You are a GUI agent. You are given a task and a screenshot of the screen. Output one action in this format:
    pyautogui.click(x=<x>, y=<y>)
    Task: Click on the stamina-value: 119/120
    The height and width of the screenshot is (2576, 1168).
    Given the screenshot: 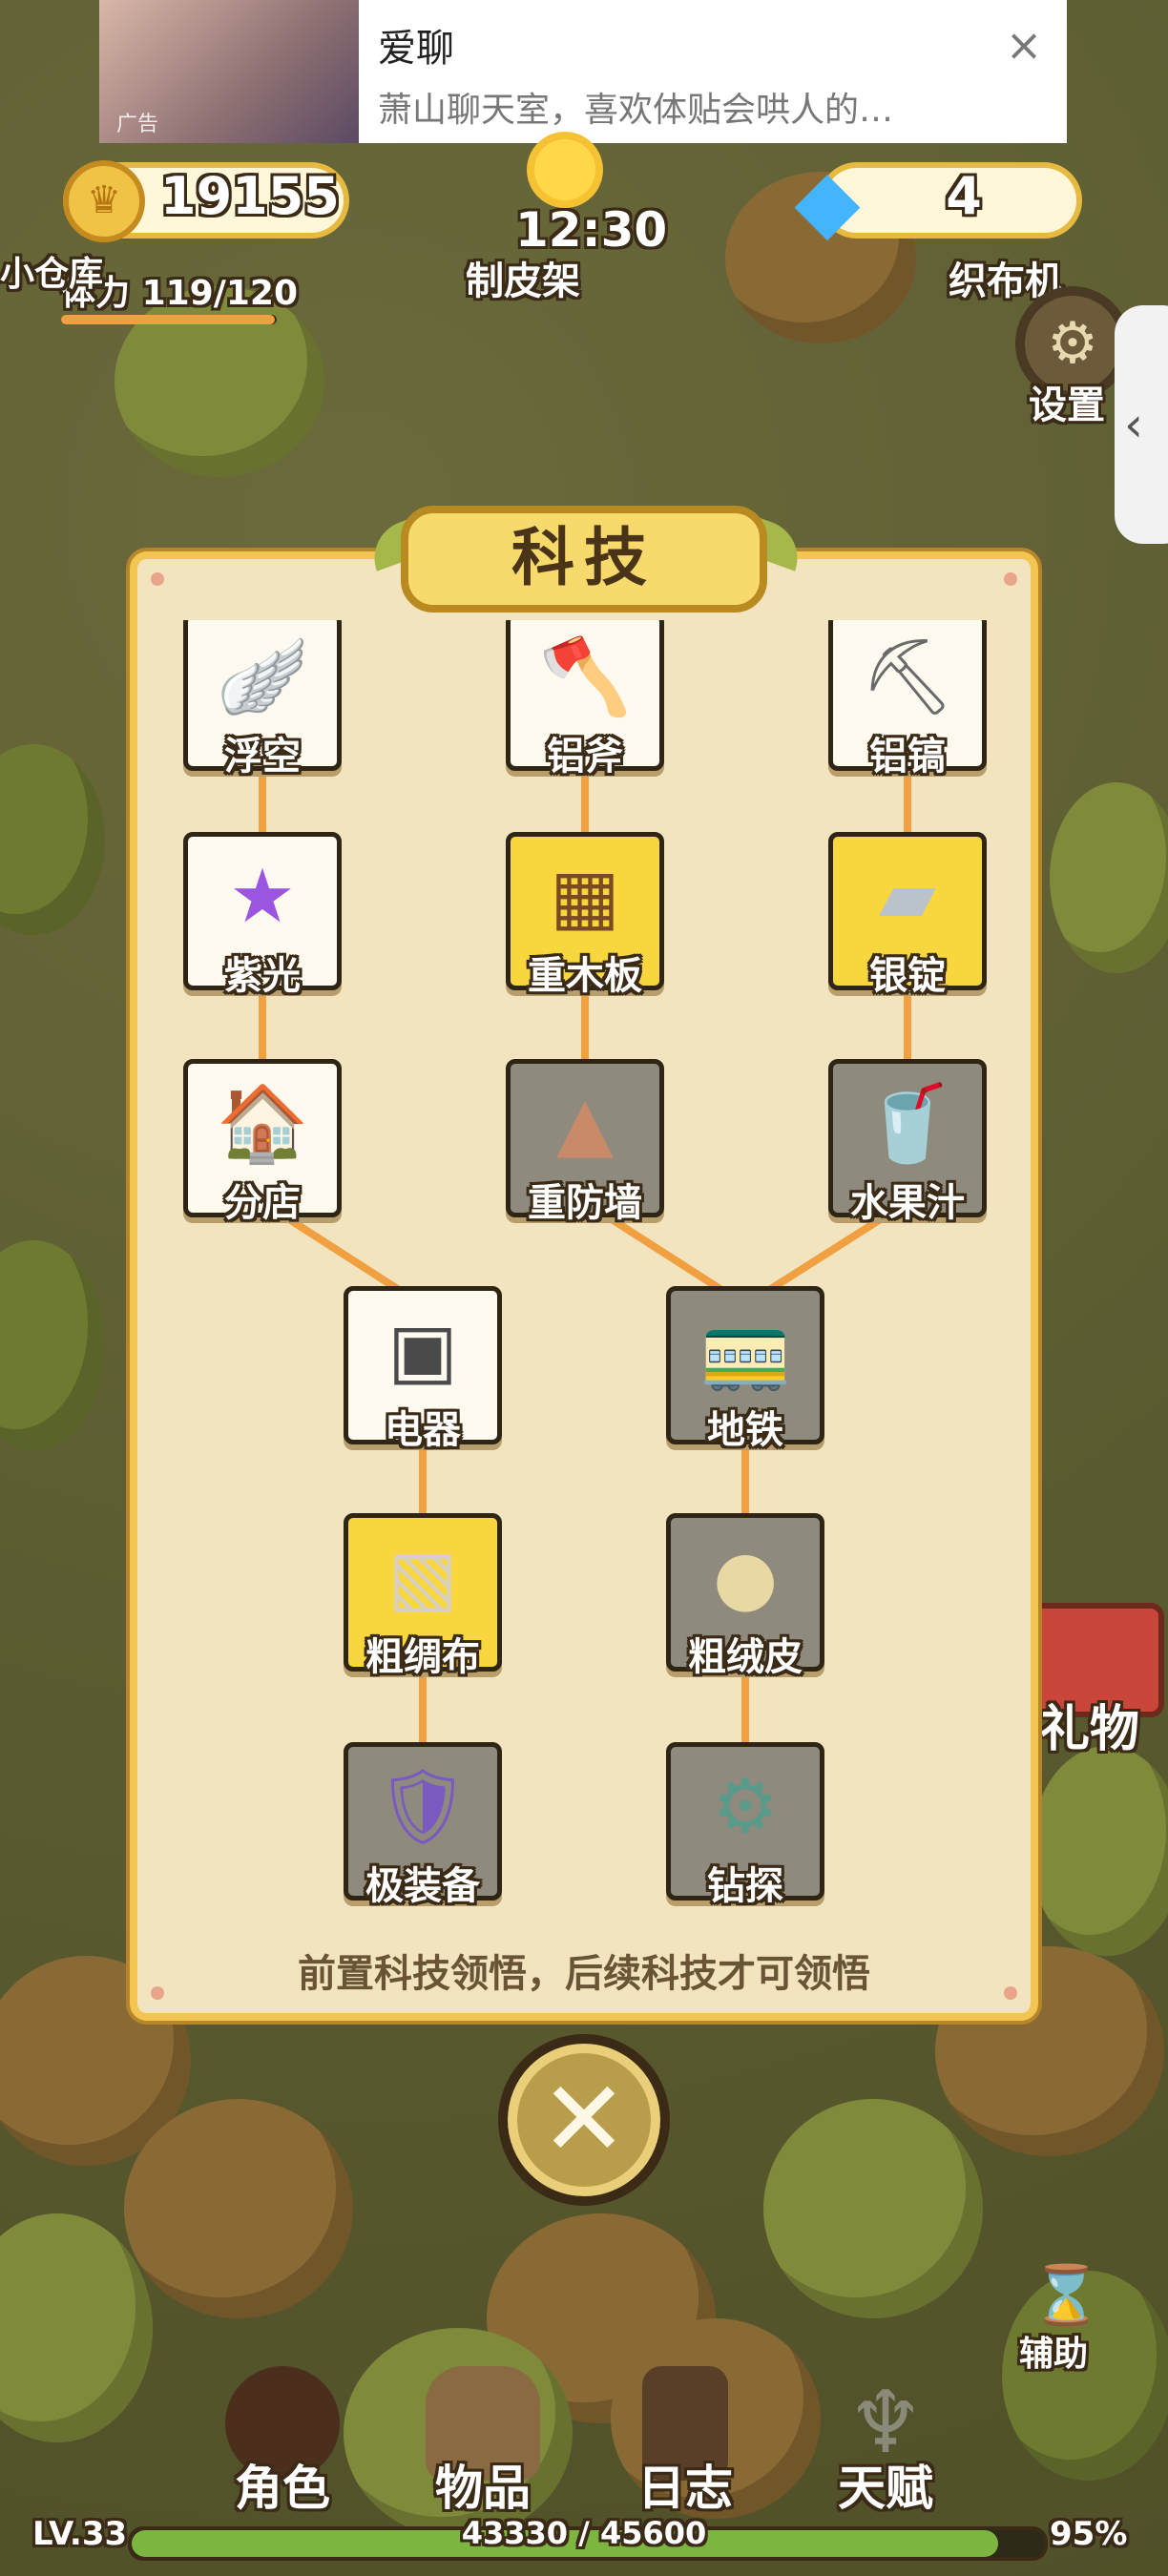 What is the action you would take?
    pyautogui.click(x=220, y=293)
    